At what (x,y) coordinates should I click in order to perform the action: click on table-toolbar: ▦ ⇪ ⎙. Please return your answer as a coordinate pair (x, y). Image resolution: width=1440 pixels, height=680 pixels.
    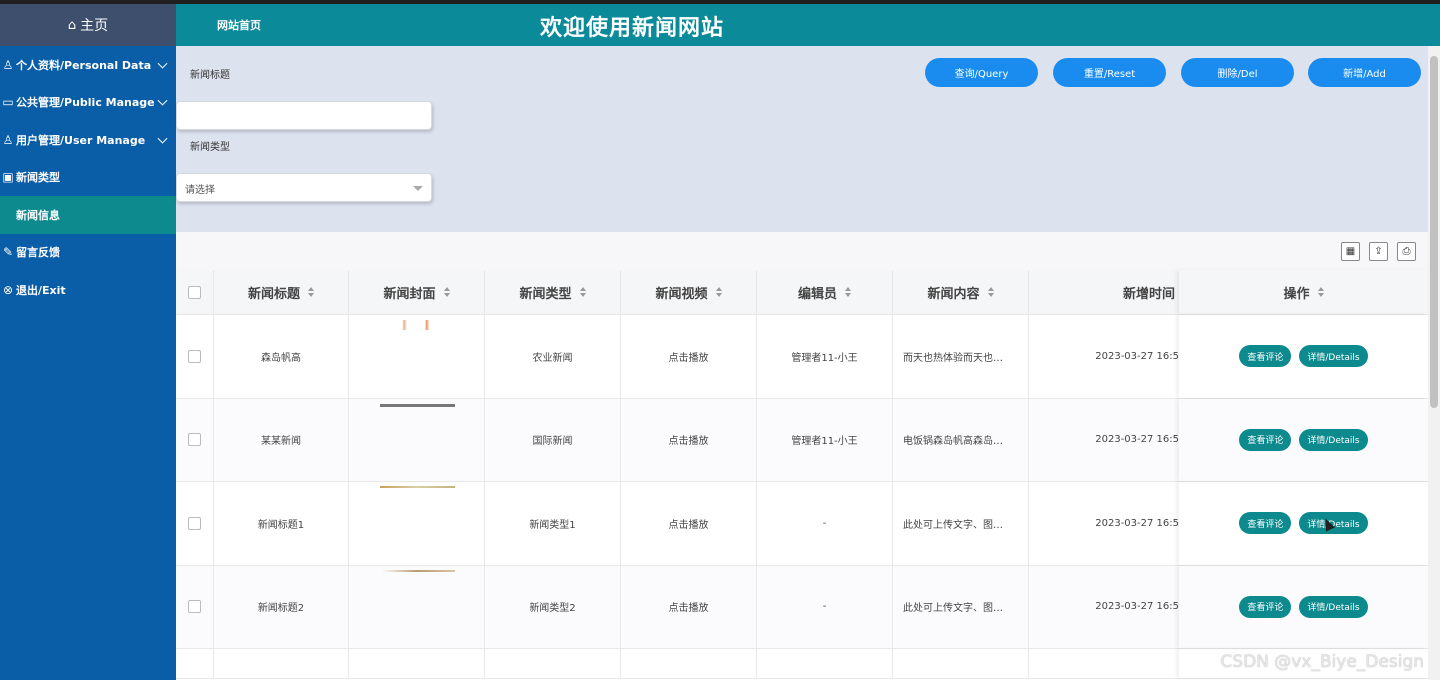
    Looking at the image, I should click on (802, 251).